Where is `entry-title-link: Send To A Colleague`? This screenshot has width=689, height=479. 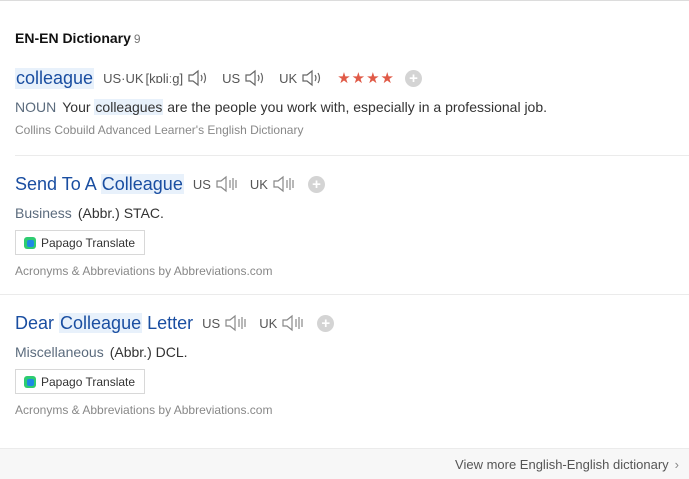 entry-title-link: Send To A Colleague is located at coordinates (99, 184).